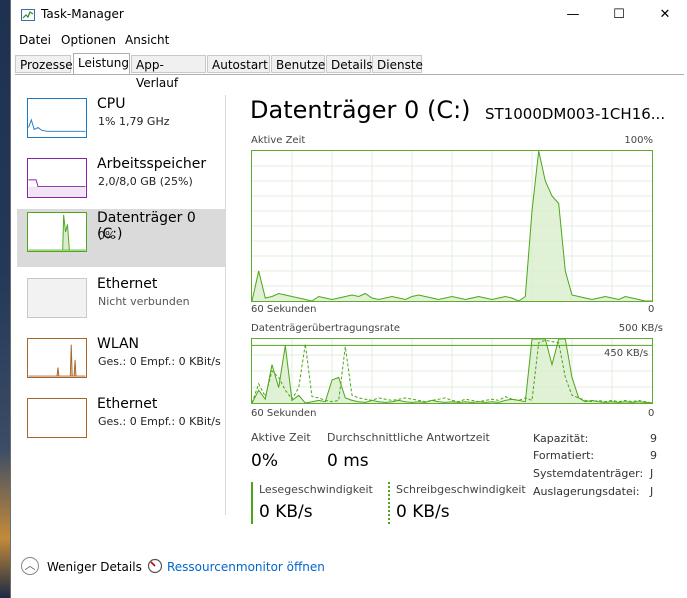 The width and height of the screenshot is (687, 598). What do you see at coordinates (118, 344) in the screenshot?
I see `sidebar-item-title: WLAN` at bounding box center [118, 344].